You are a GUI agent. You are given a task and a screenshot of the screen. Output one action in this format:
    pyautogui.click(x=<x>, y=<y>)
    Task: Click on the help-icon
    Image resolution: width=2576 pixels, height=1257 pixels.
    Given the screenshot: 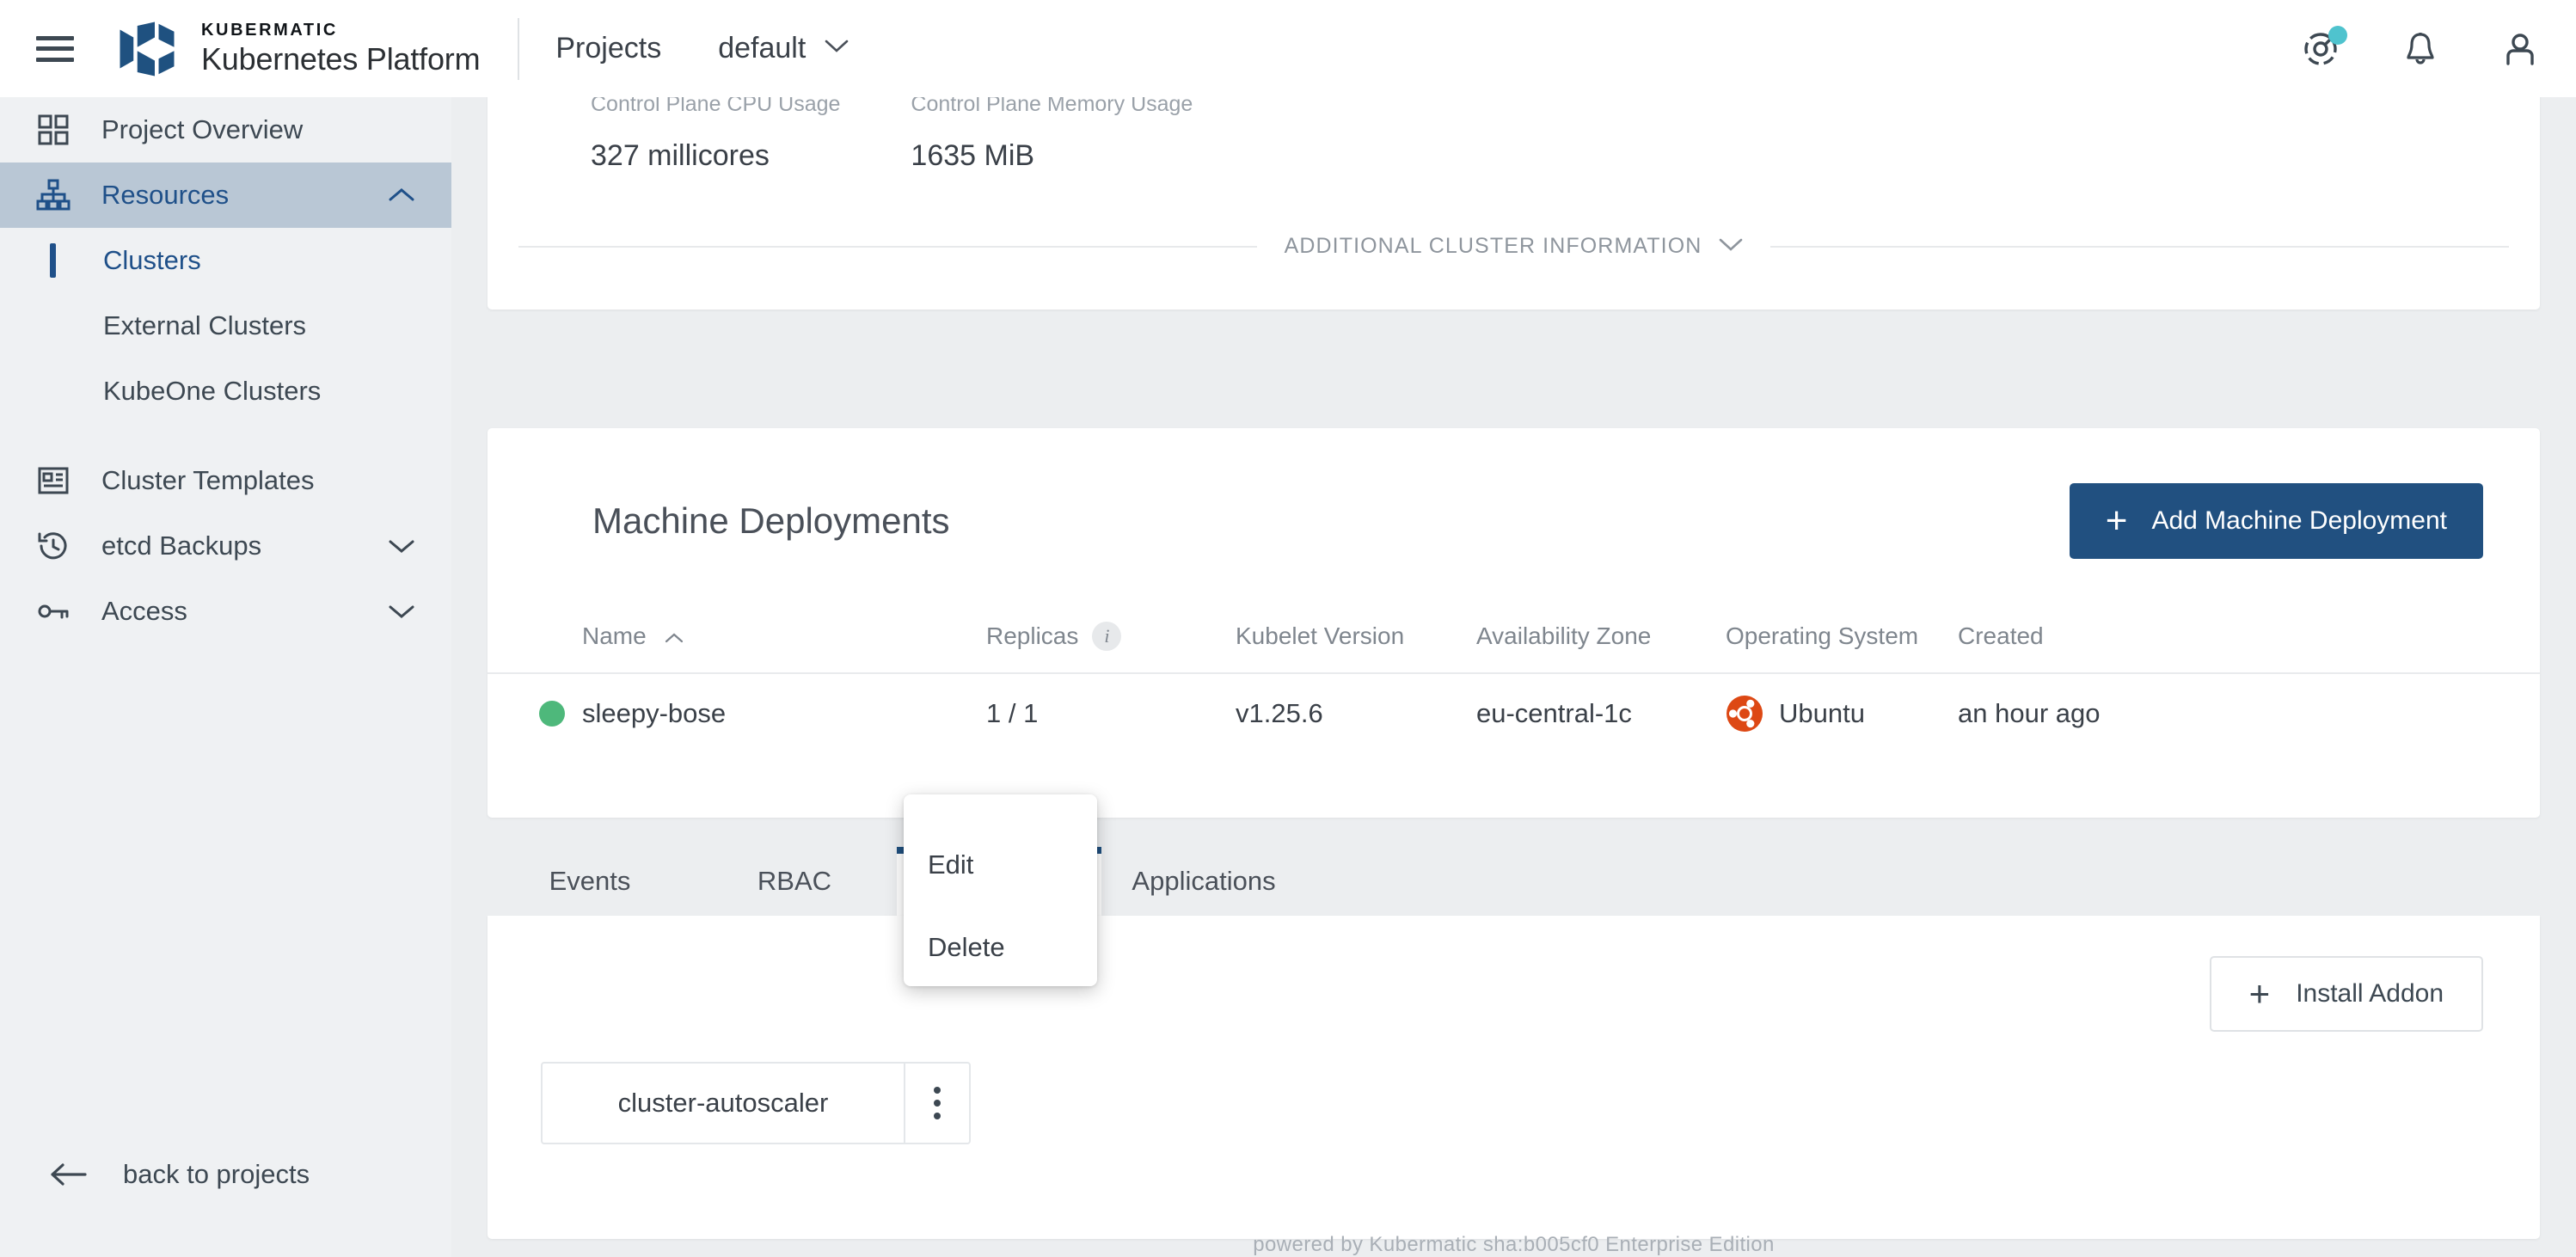 What is the action you would take?
    pyautogui.click(x=2322, y=48)
    